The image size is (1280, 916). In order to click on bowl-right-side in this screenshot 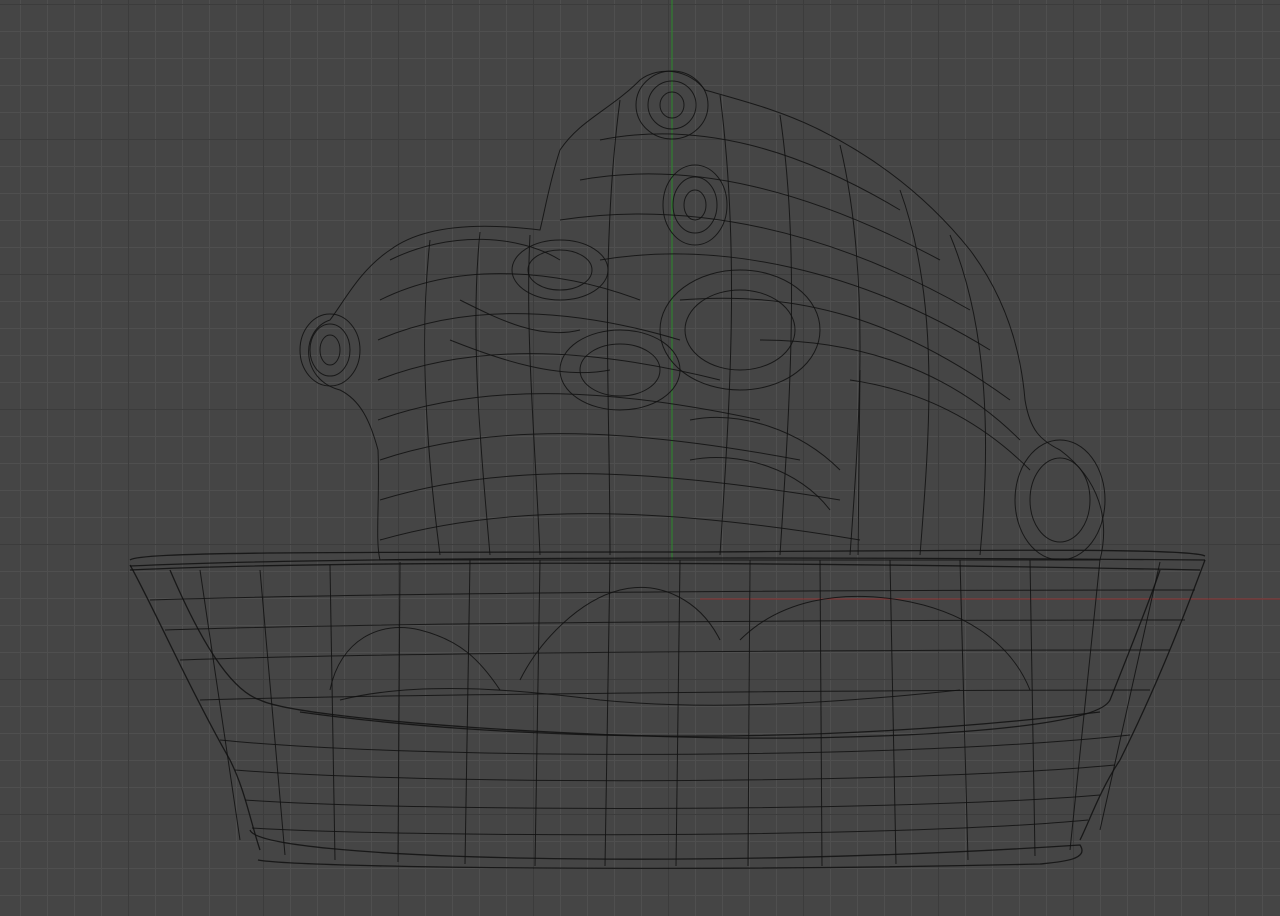, I will do `click(1142, 700)`.